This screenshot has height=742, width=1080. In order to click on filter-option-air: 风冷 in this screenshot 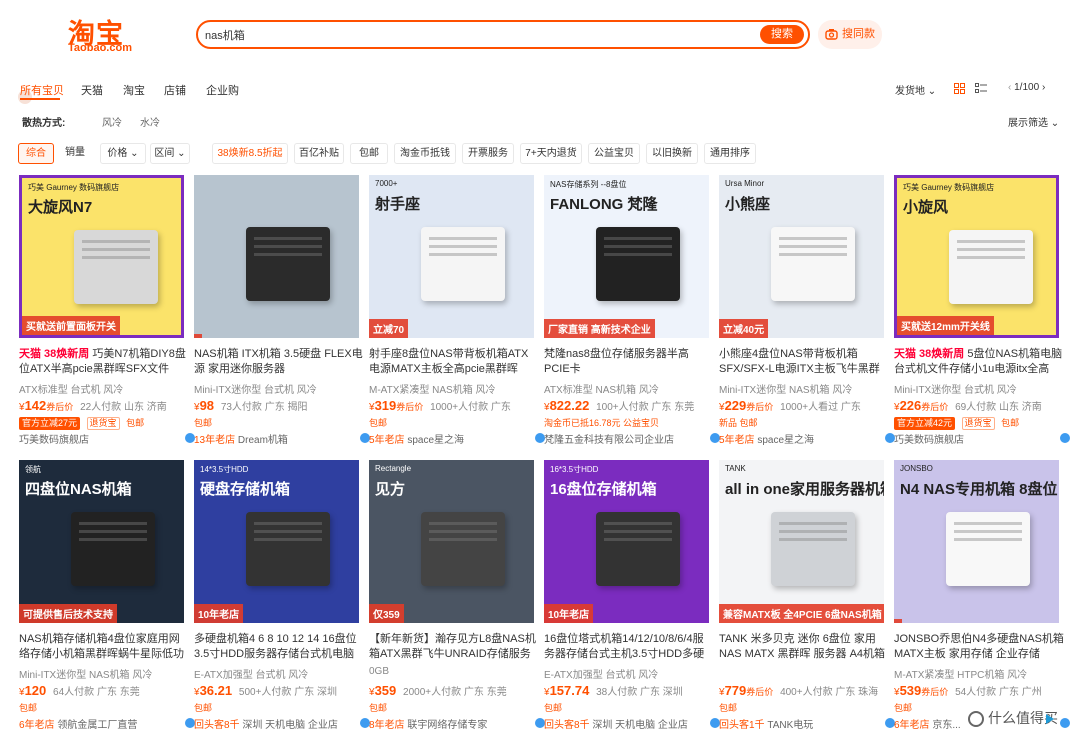, I will do `click(112, 121)`.